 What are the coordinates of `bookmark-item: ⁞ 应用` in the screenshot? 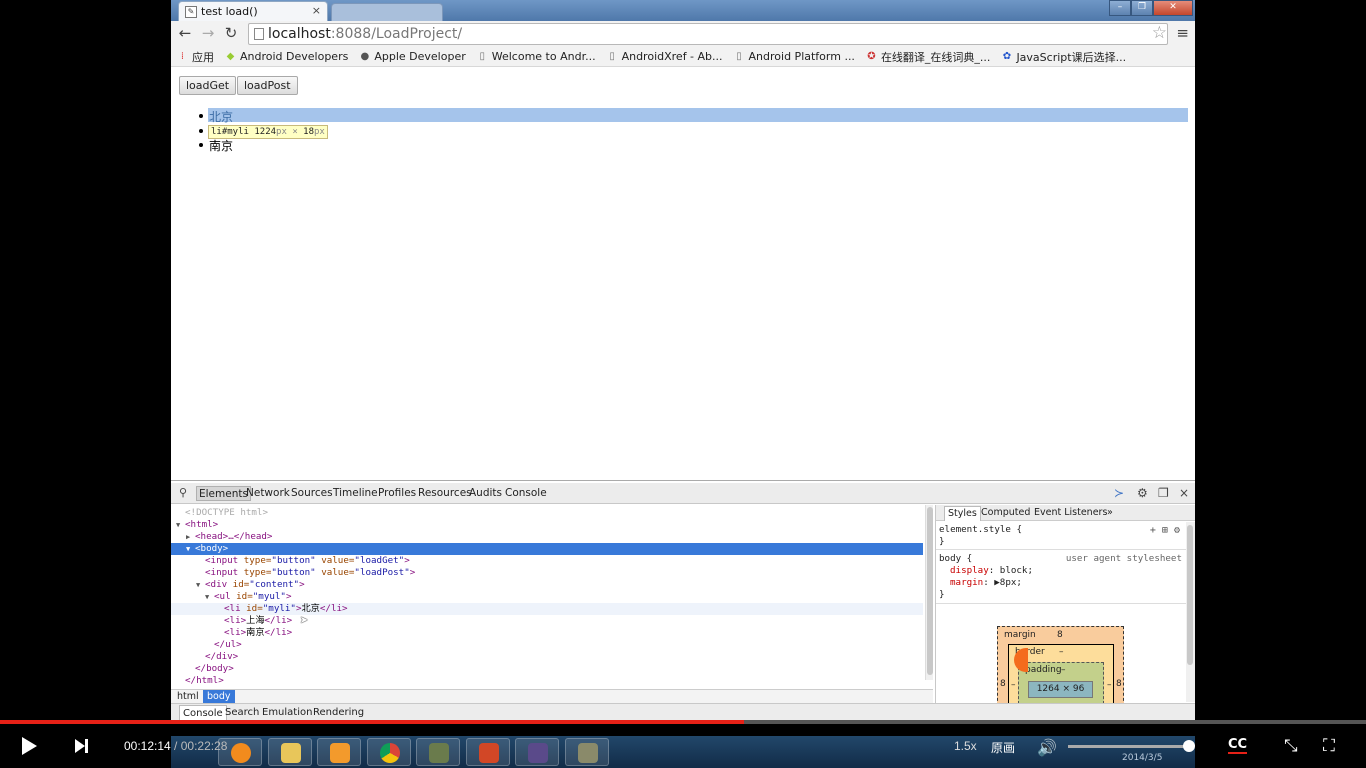 It's located at (195, 57).